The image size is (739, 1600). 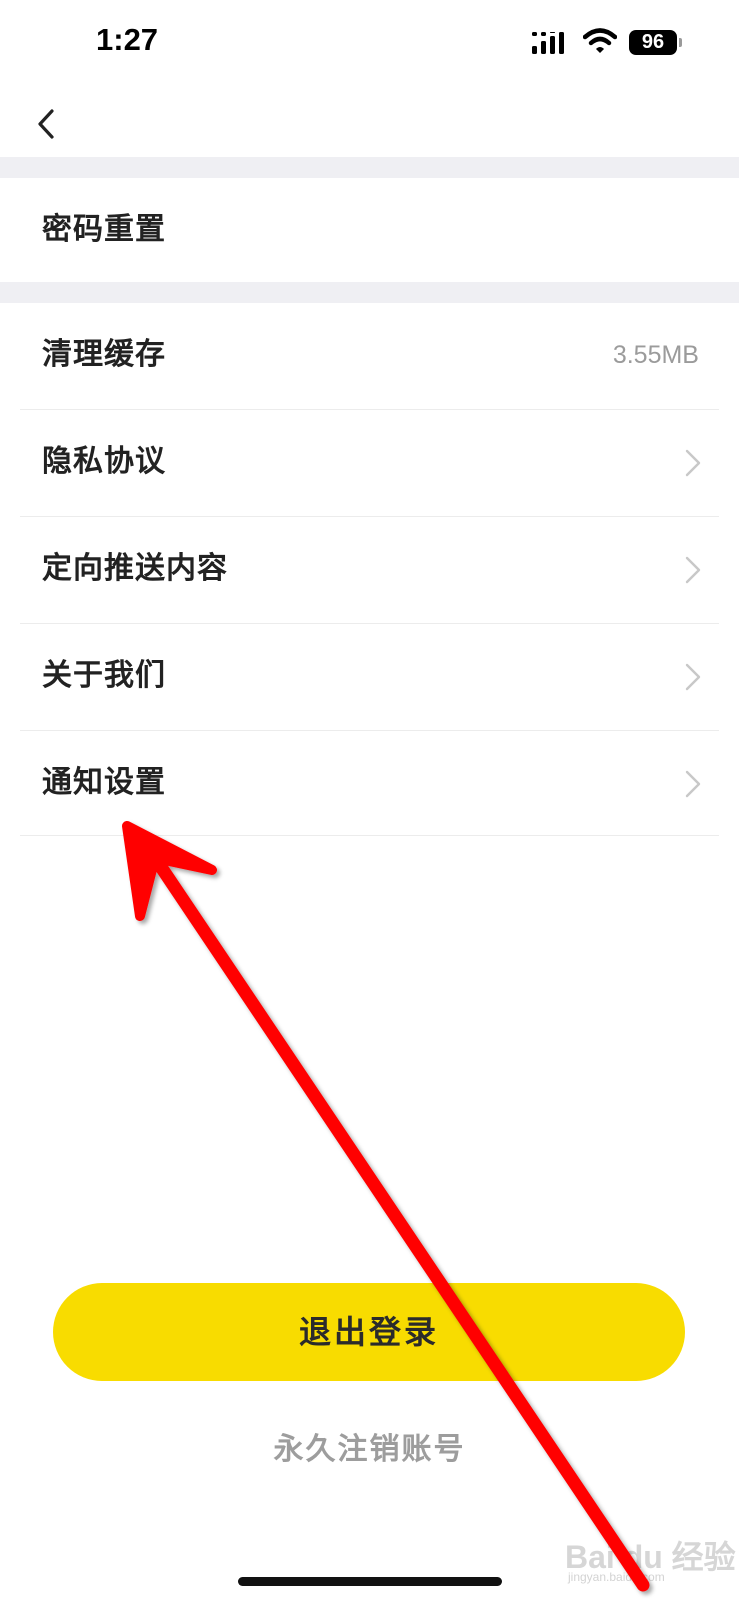 I want to click on back-arrow-icon, so click(x=46, y=124).